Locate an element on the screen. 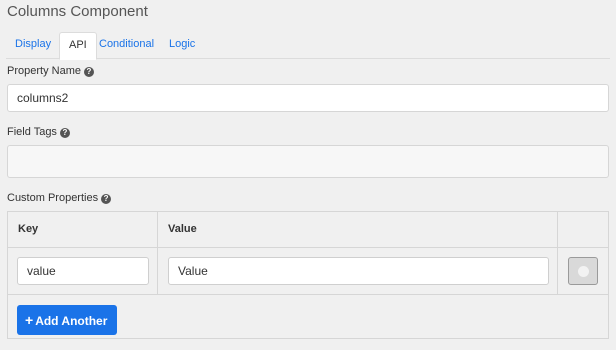  field-tags-input is located at coordinates (308, 161).